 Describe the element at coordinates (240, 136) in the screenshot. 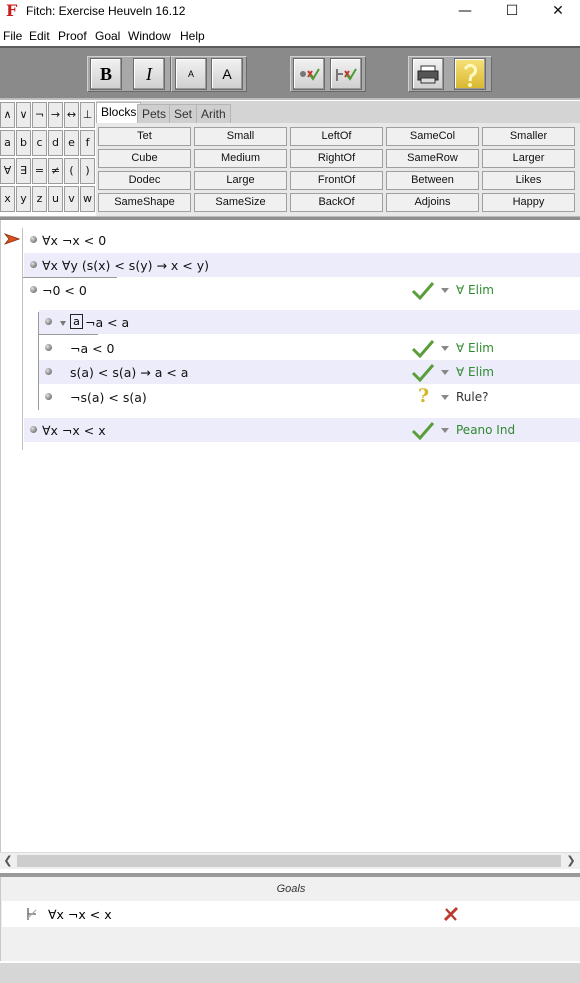

I see `pred-small: Small` at that location.